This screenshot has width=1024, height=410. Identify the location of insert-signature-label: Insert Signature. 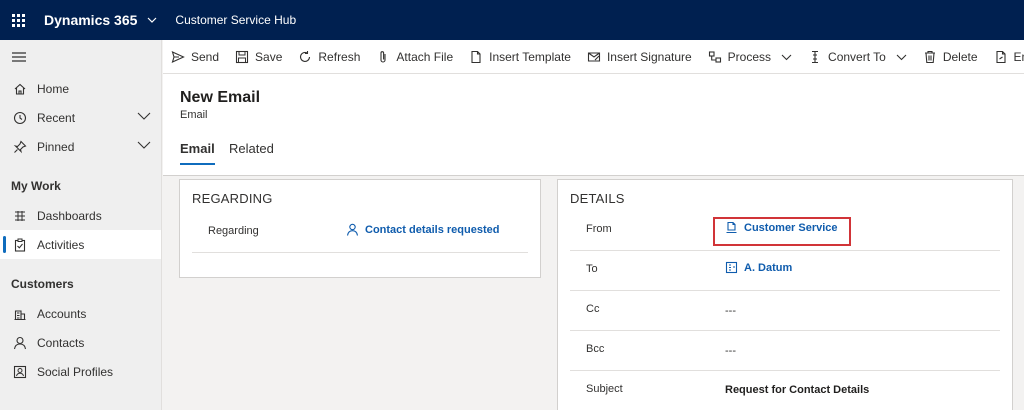
(649, 56).